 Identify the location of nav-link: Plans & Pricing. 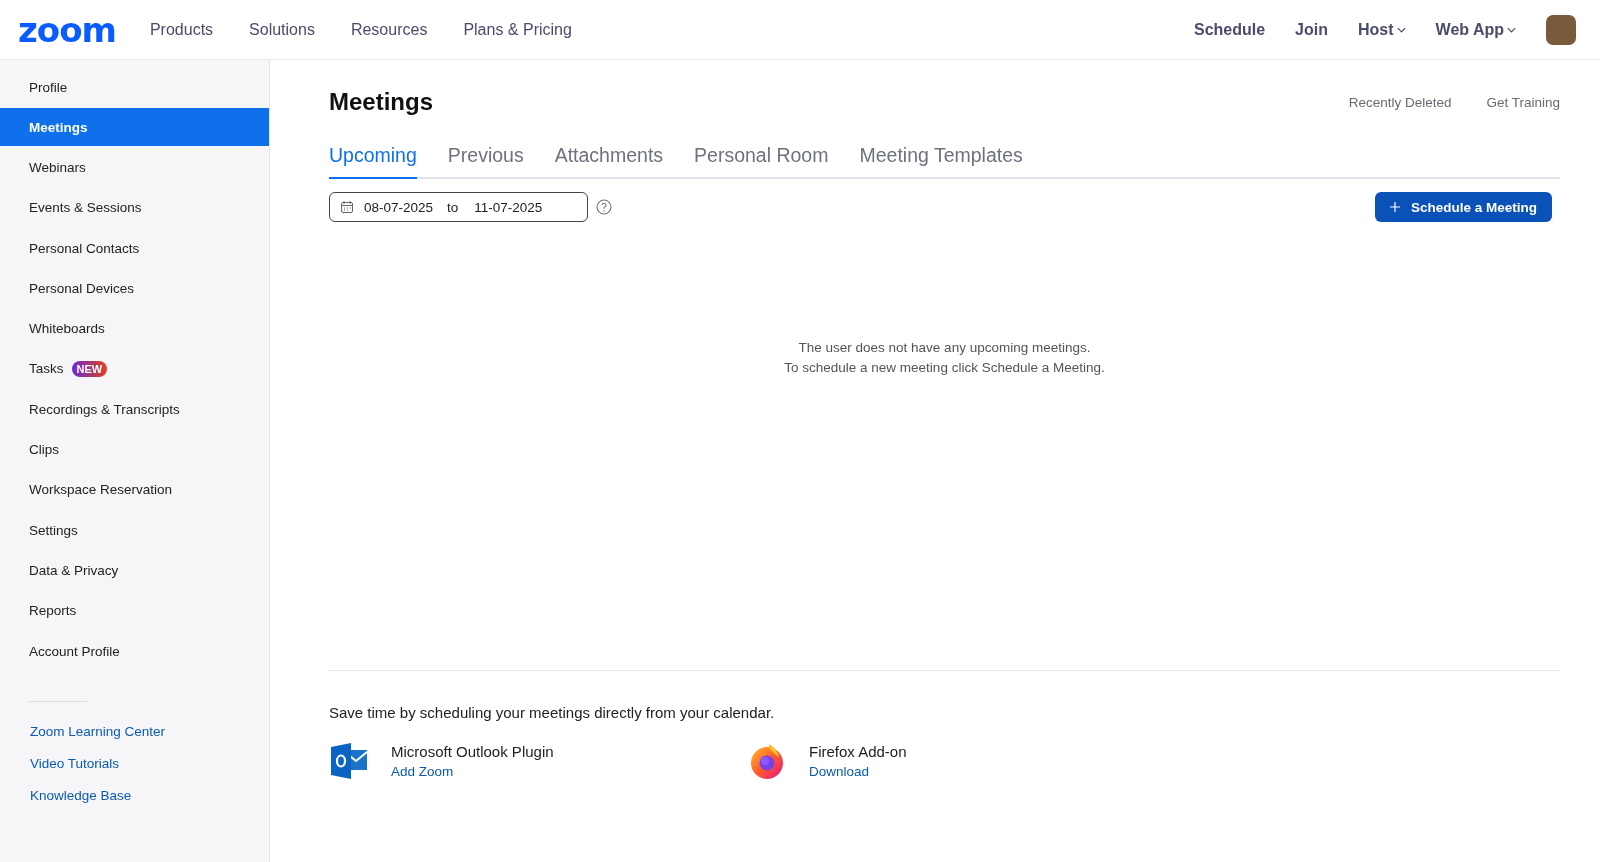
(517, 29).